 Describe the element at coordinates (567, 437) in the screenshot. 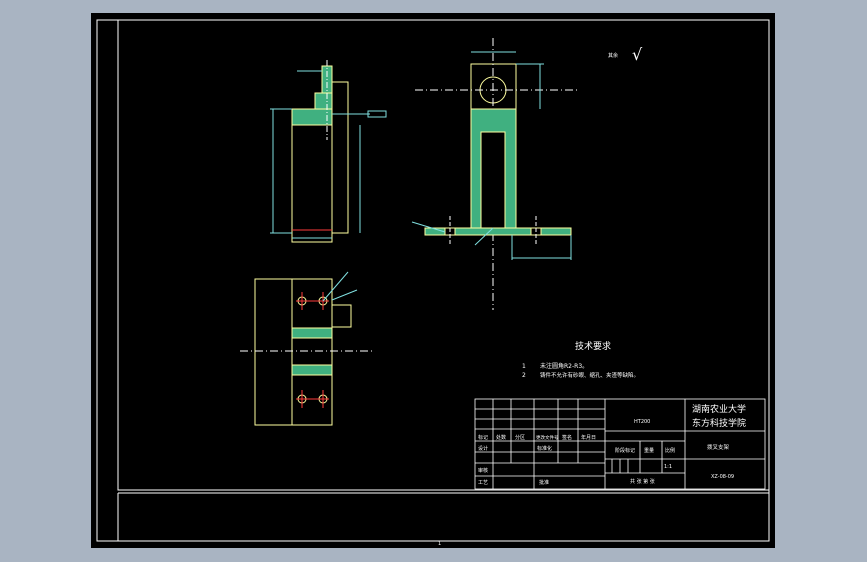

I see `tb-label-sign: 签名` at that location.